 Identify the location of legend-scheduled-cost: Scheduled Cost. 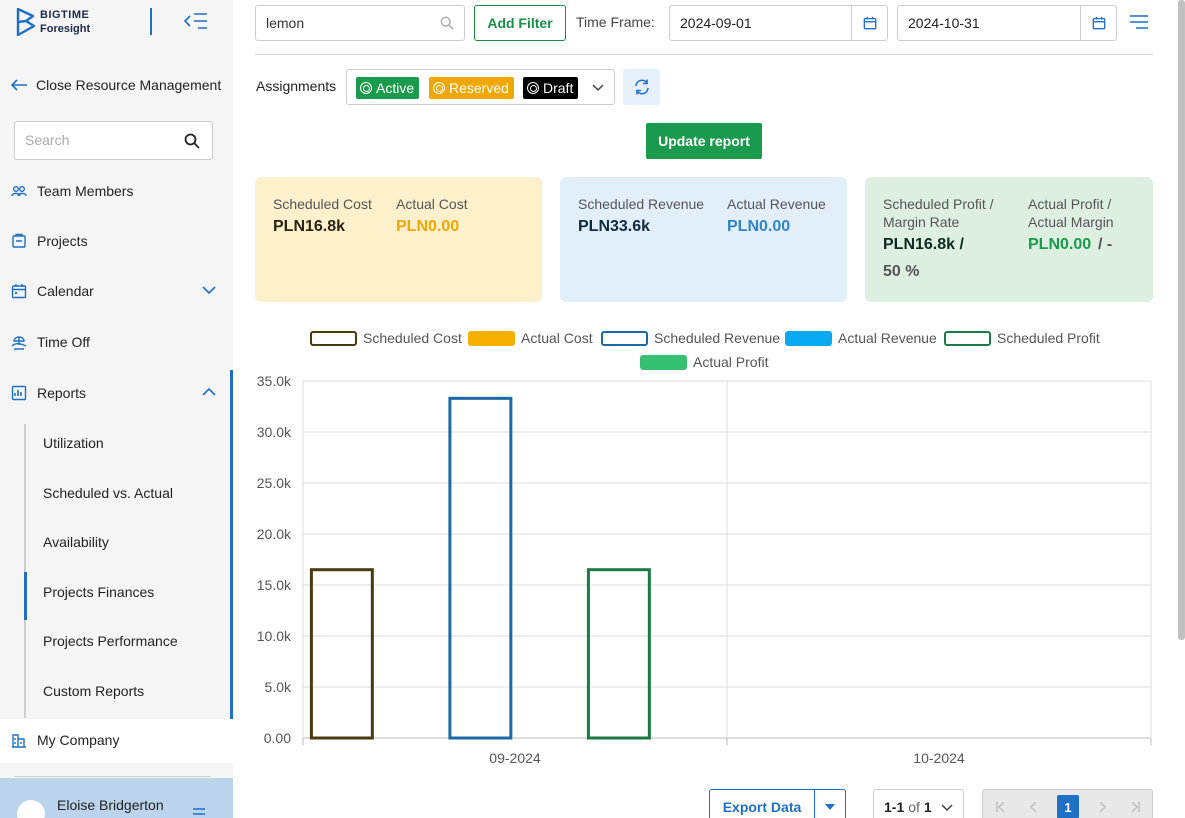
(386, 338).